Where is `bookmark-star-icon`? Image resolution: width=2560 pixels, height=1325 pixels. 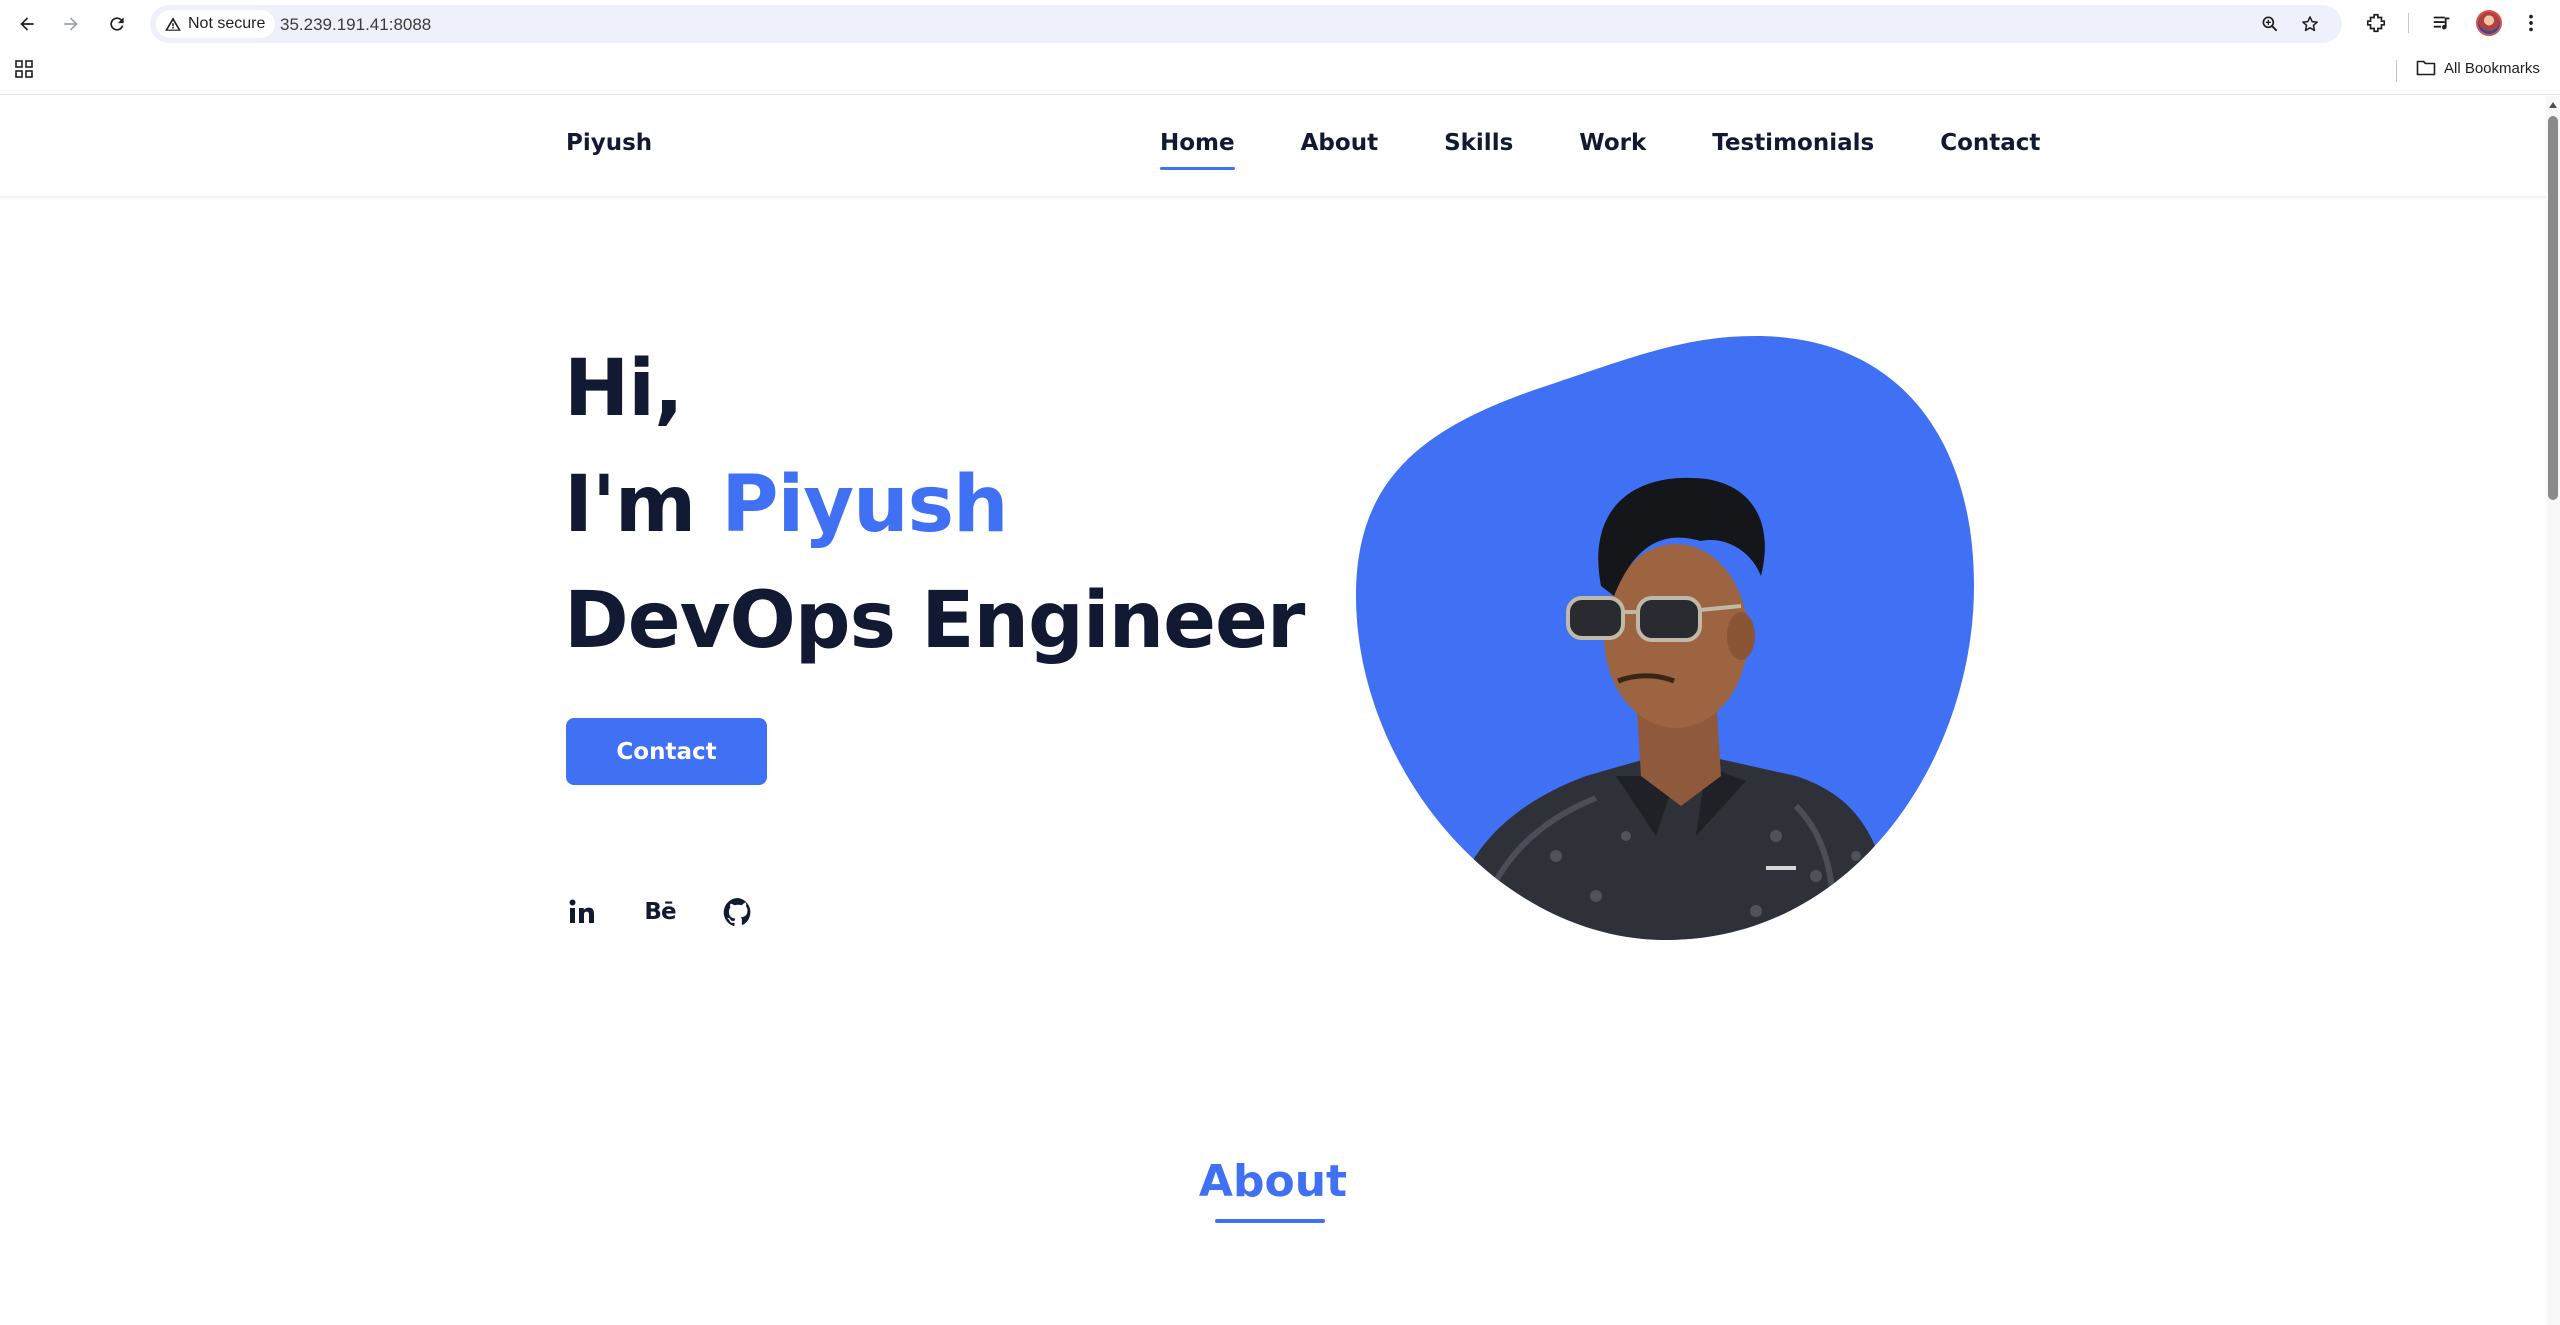 bookmark-star-icon is located at coordinates (2310, 24).